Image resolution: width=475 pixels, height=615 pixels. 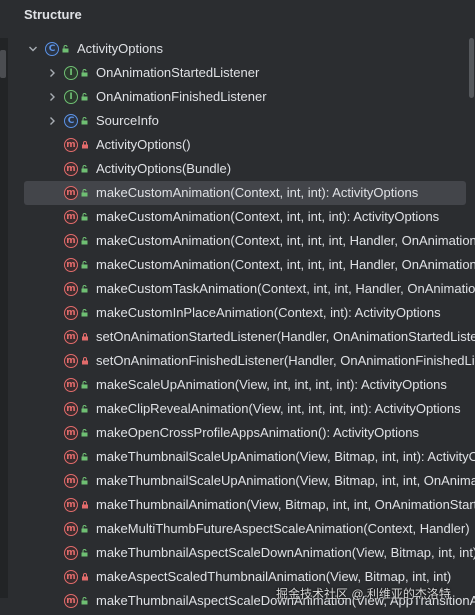 What do you see at coordinates (237, 121) in the screenshot?
I see `tree-row: C SourceInfo` at bounding box center [237, 121].